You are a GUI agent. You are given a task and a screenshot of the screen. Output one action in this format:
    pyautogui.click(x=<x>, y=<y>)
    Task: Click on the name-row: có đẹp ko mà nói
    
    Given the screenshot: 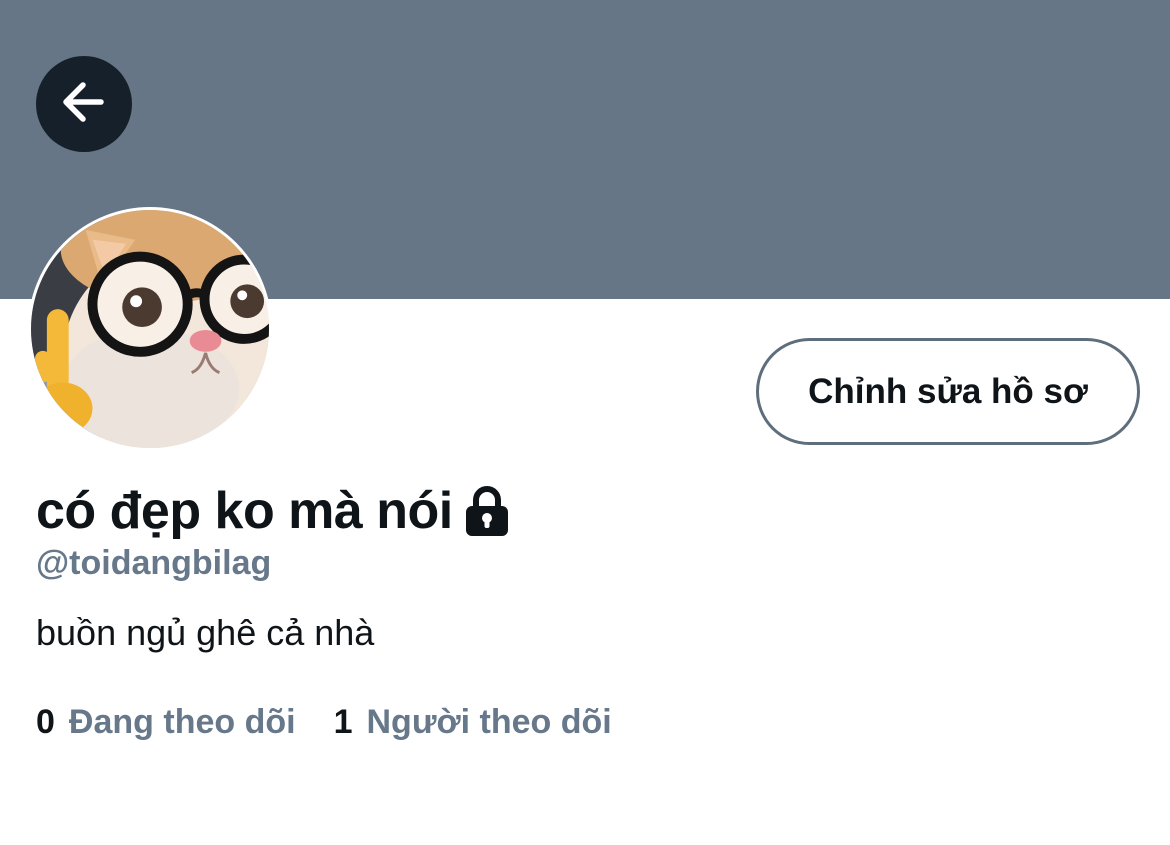 What is the action you would take?
    pyautogui.click(x=273, y=511)
    